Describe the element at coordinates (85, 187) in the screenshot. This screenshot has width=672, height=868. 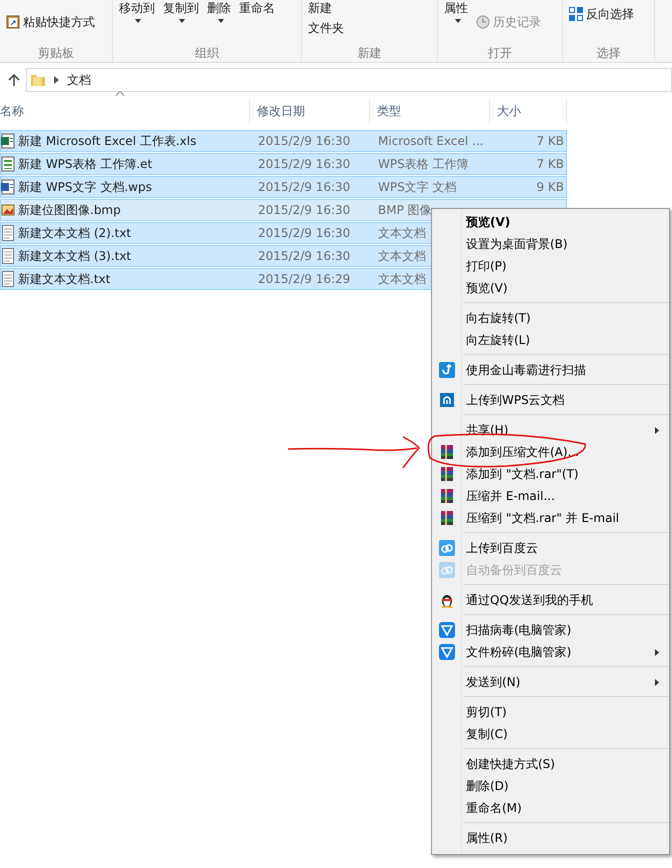
I see `file-name: 新建 WPS文字 文档.wps` at that location.